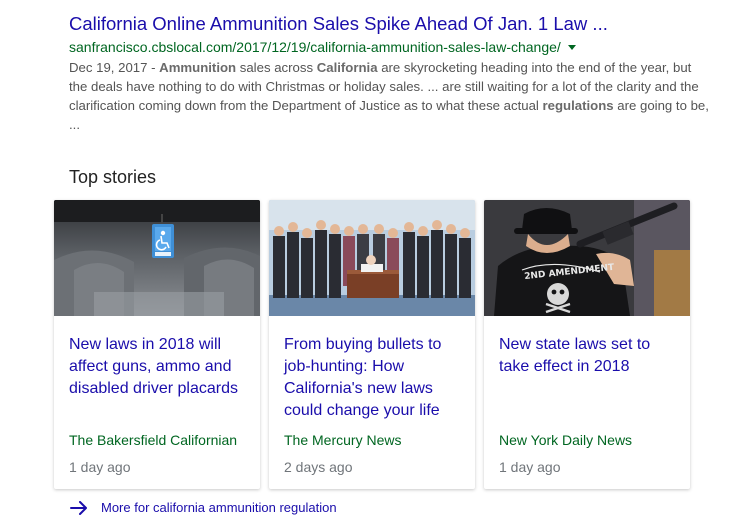 This screenshot has height=530, width=750. What do you see at coordinates (571, 47) in the screenshot?
I see `url-menu-caret-icon` at bounding box center [571, 47].